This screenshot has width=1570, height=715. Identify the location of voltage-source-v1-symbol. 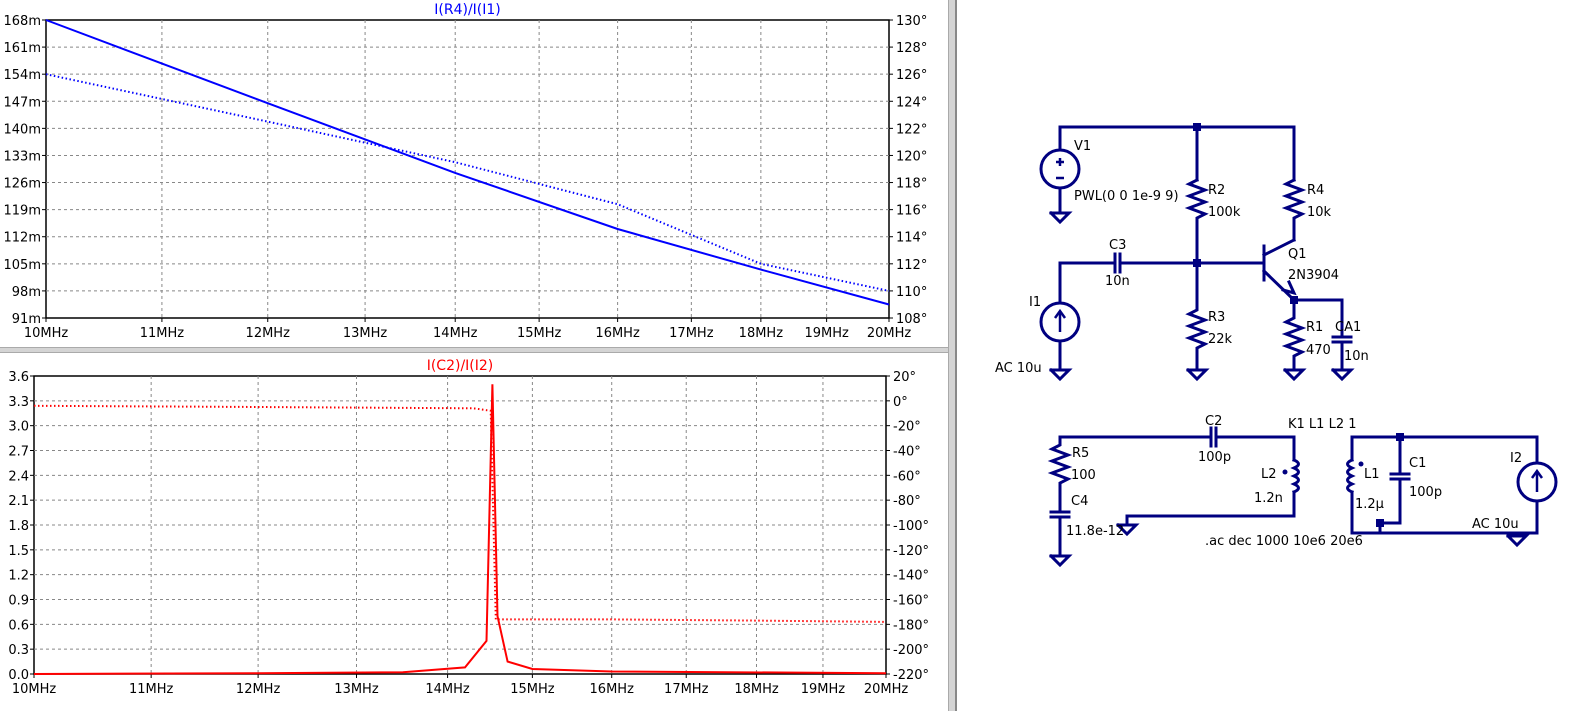
(1060, 169).